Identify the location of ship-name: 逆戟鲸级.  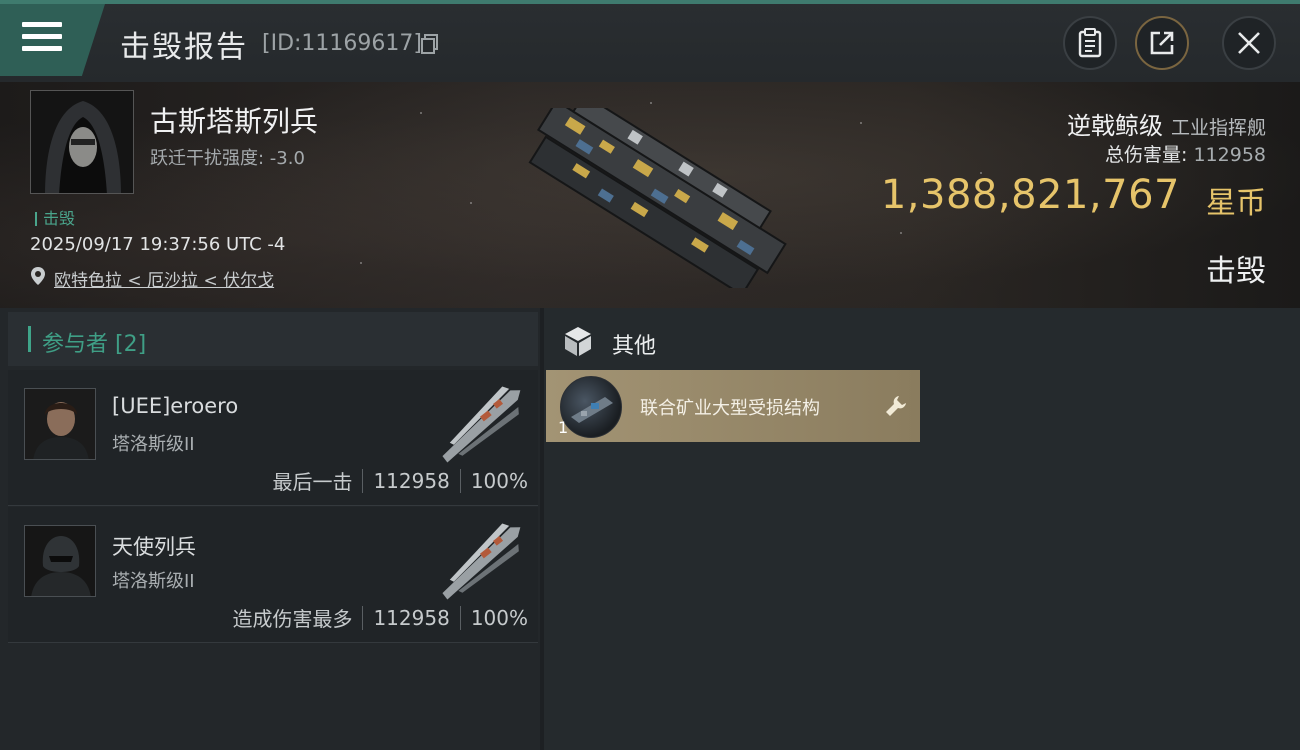
(1114, 126).